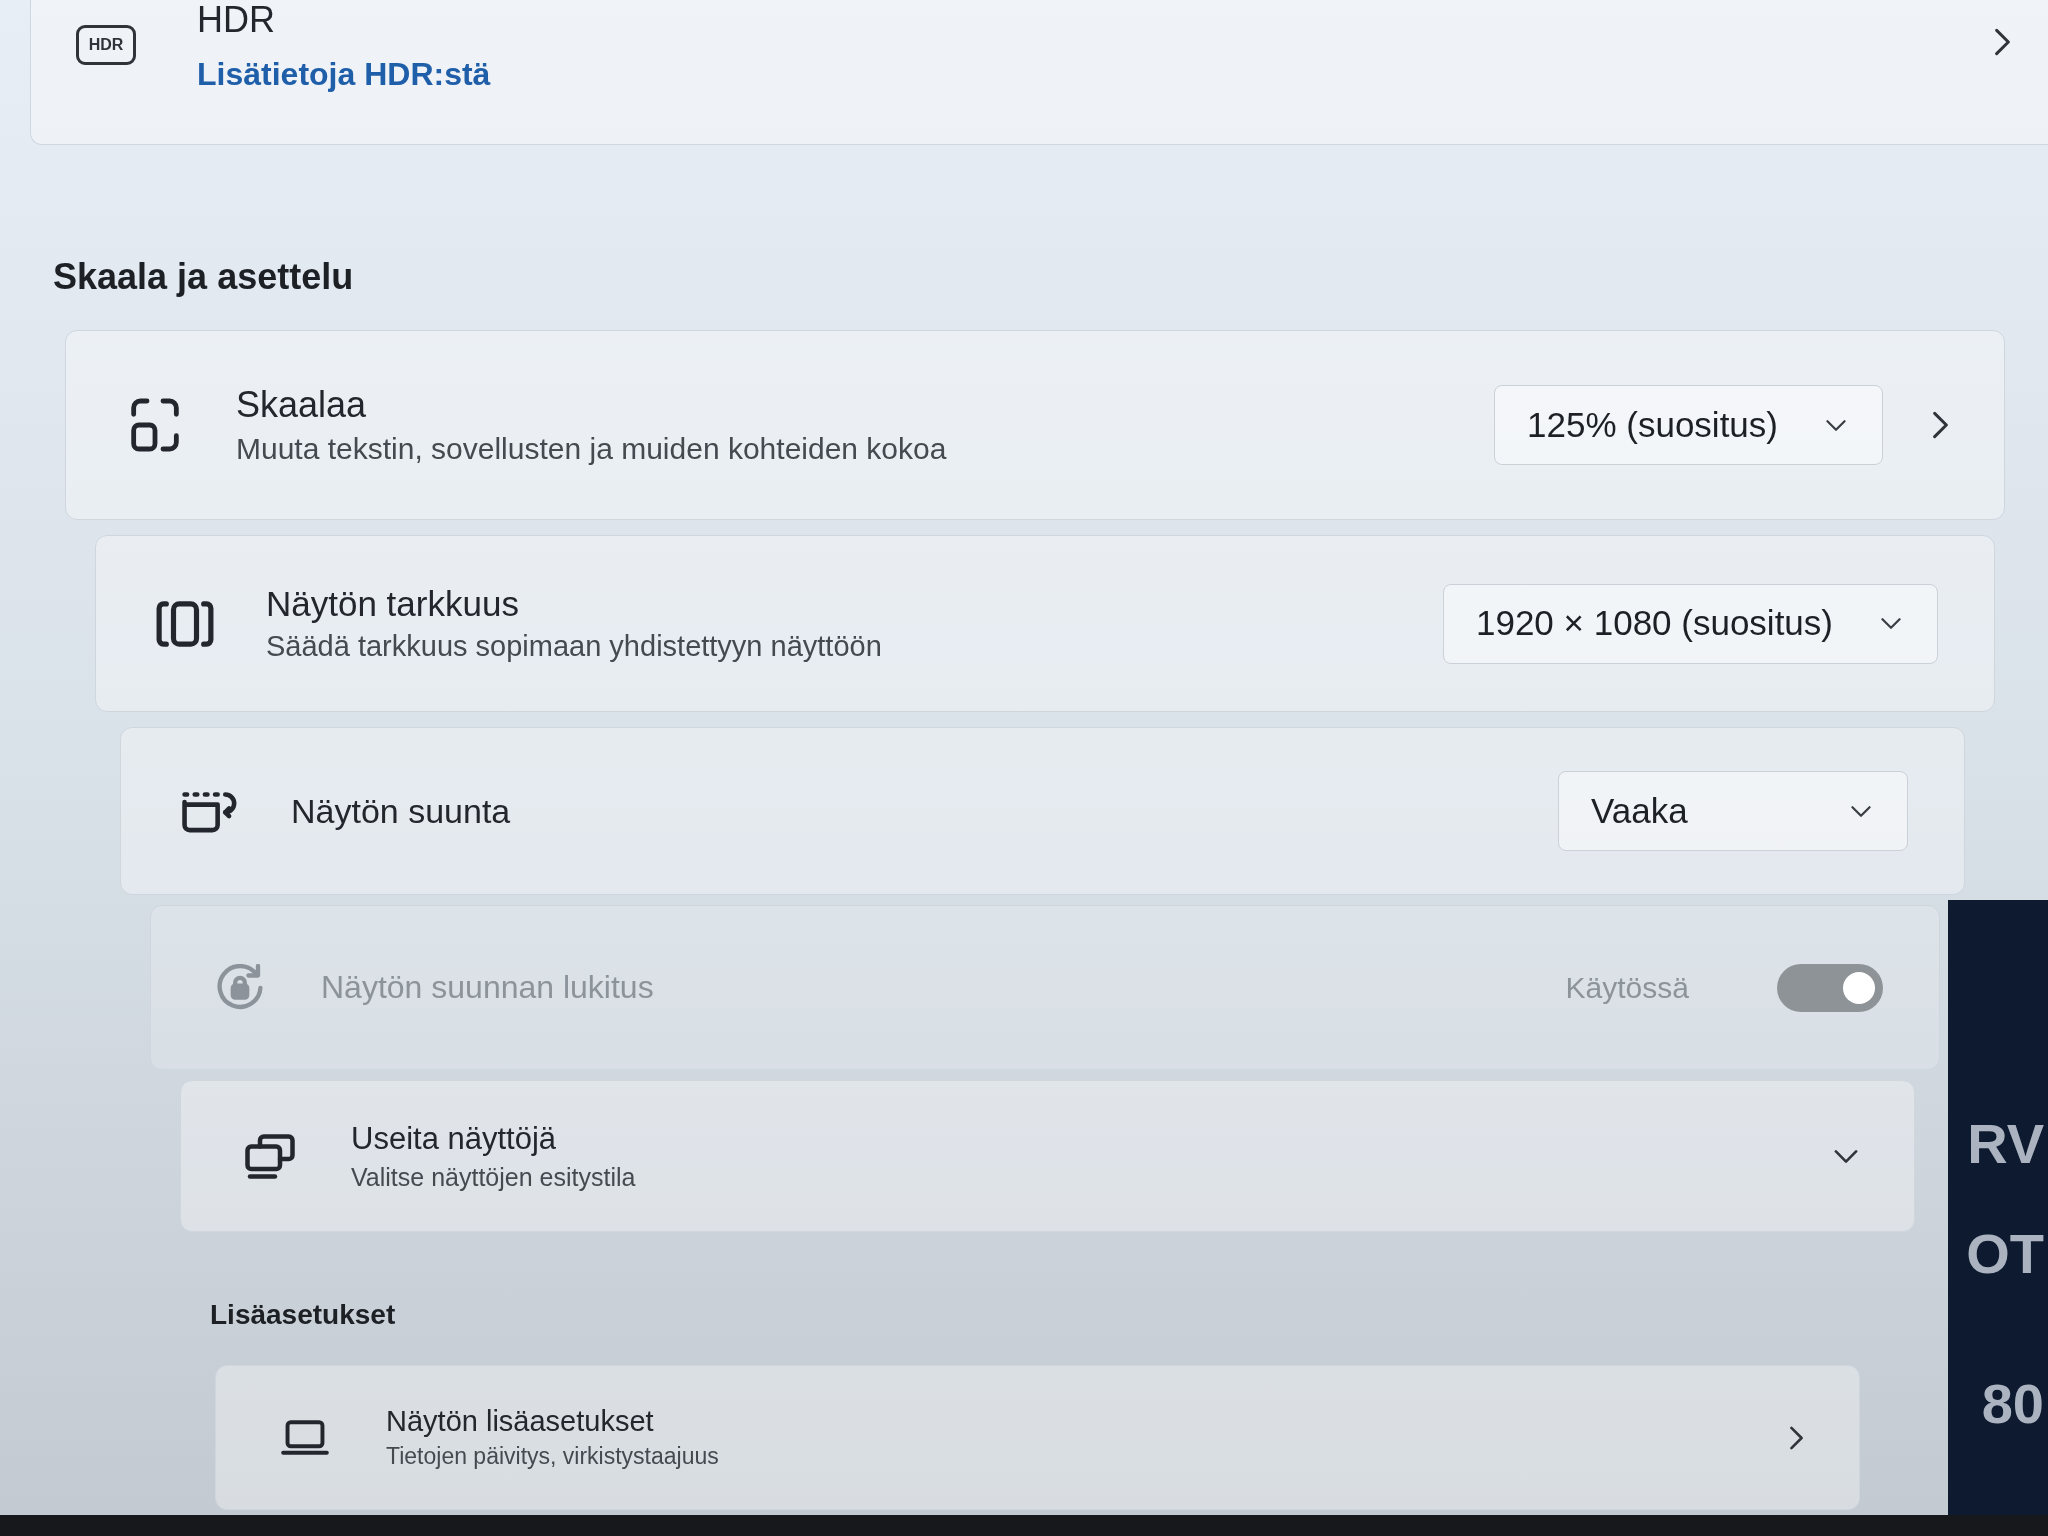  I want to click on setting-description: Muuta tekstin, sovellusten ja muiden kohteiden kokoa, so click(592, 448).